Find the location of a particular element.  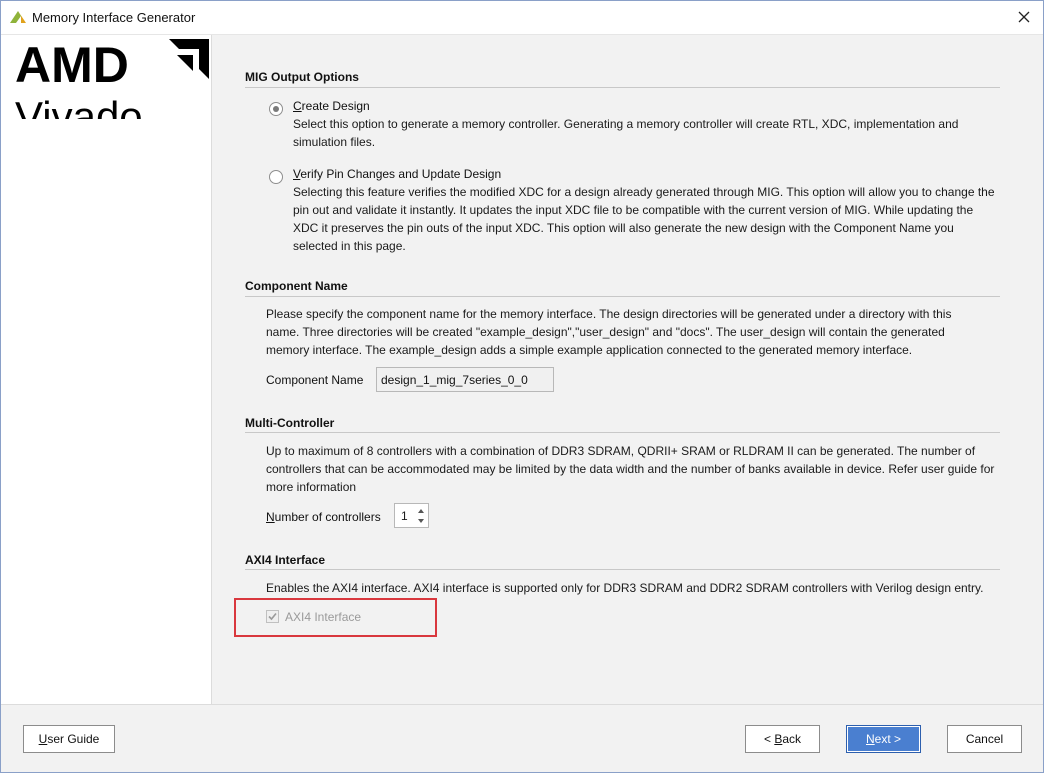

axi4-interface-title: AXI4 Interface is located at coordinates (285, 560).